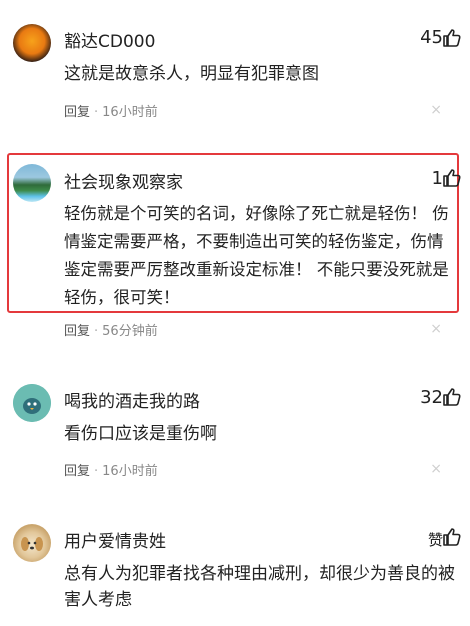 This screenshot has width=470, height=626. I want to click on comment-username: 社会现象观察家, so click(123, 180).